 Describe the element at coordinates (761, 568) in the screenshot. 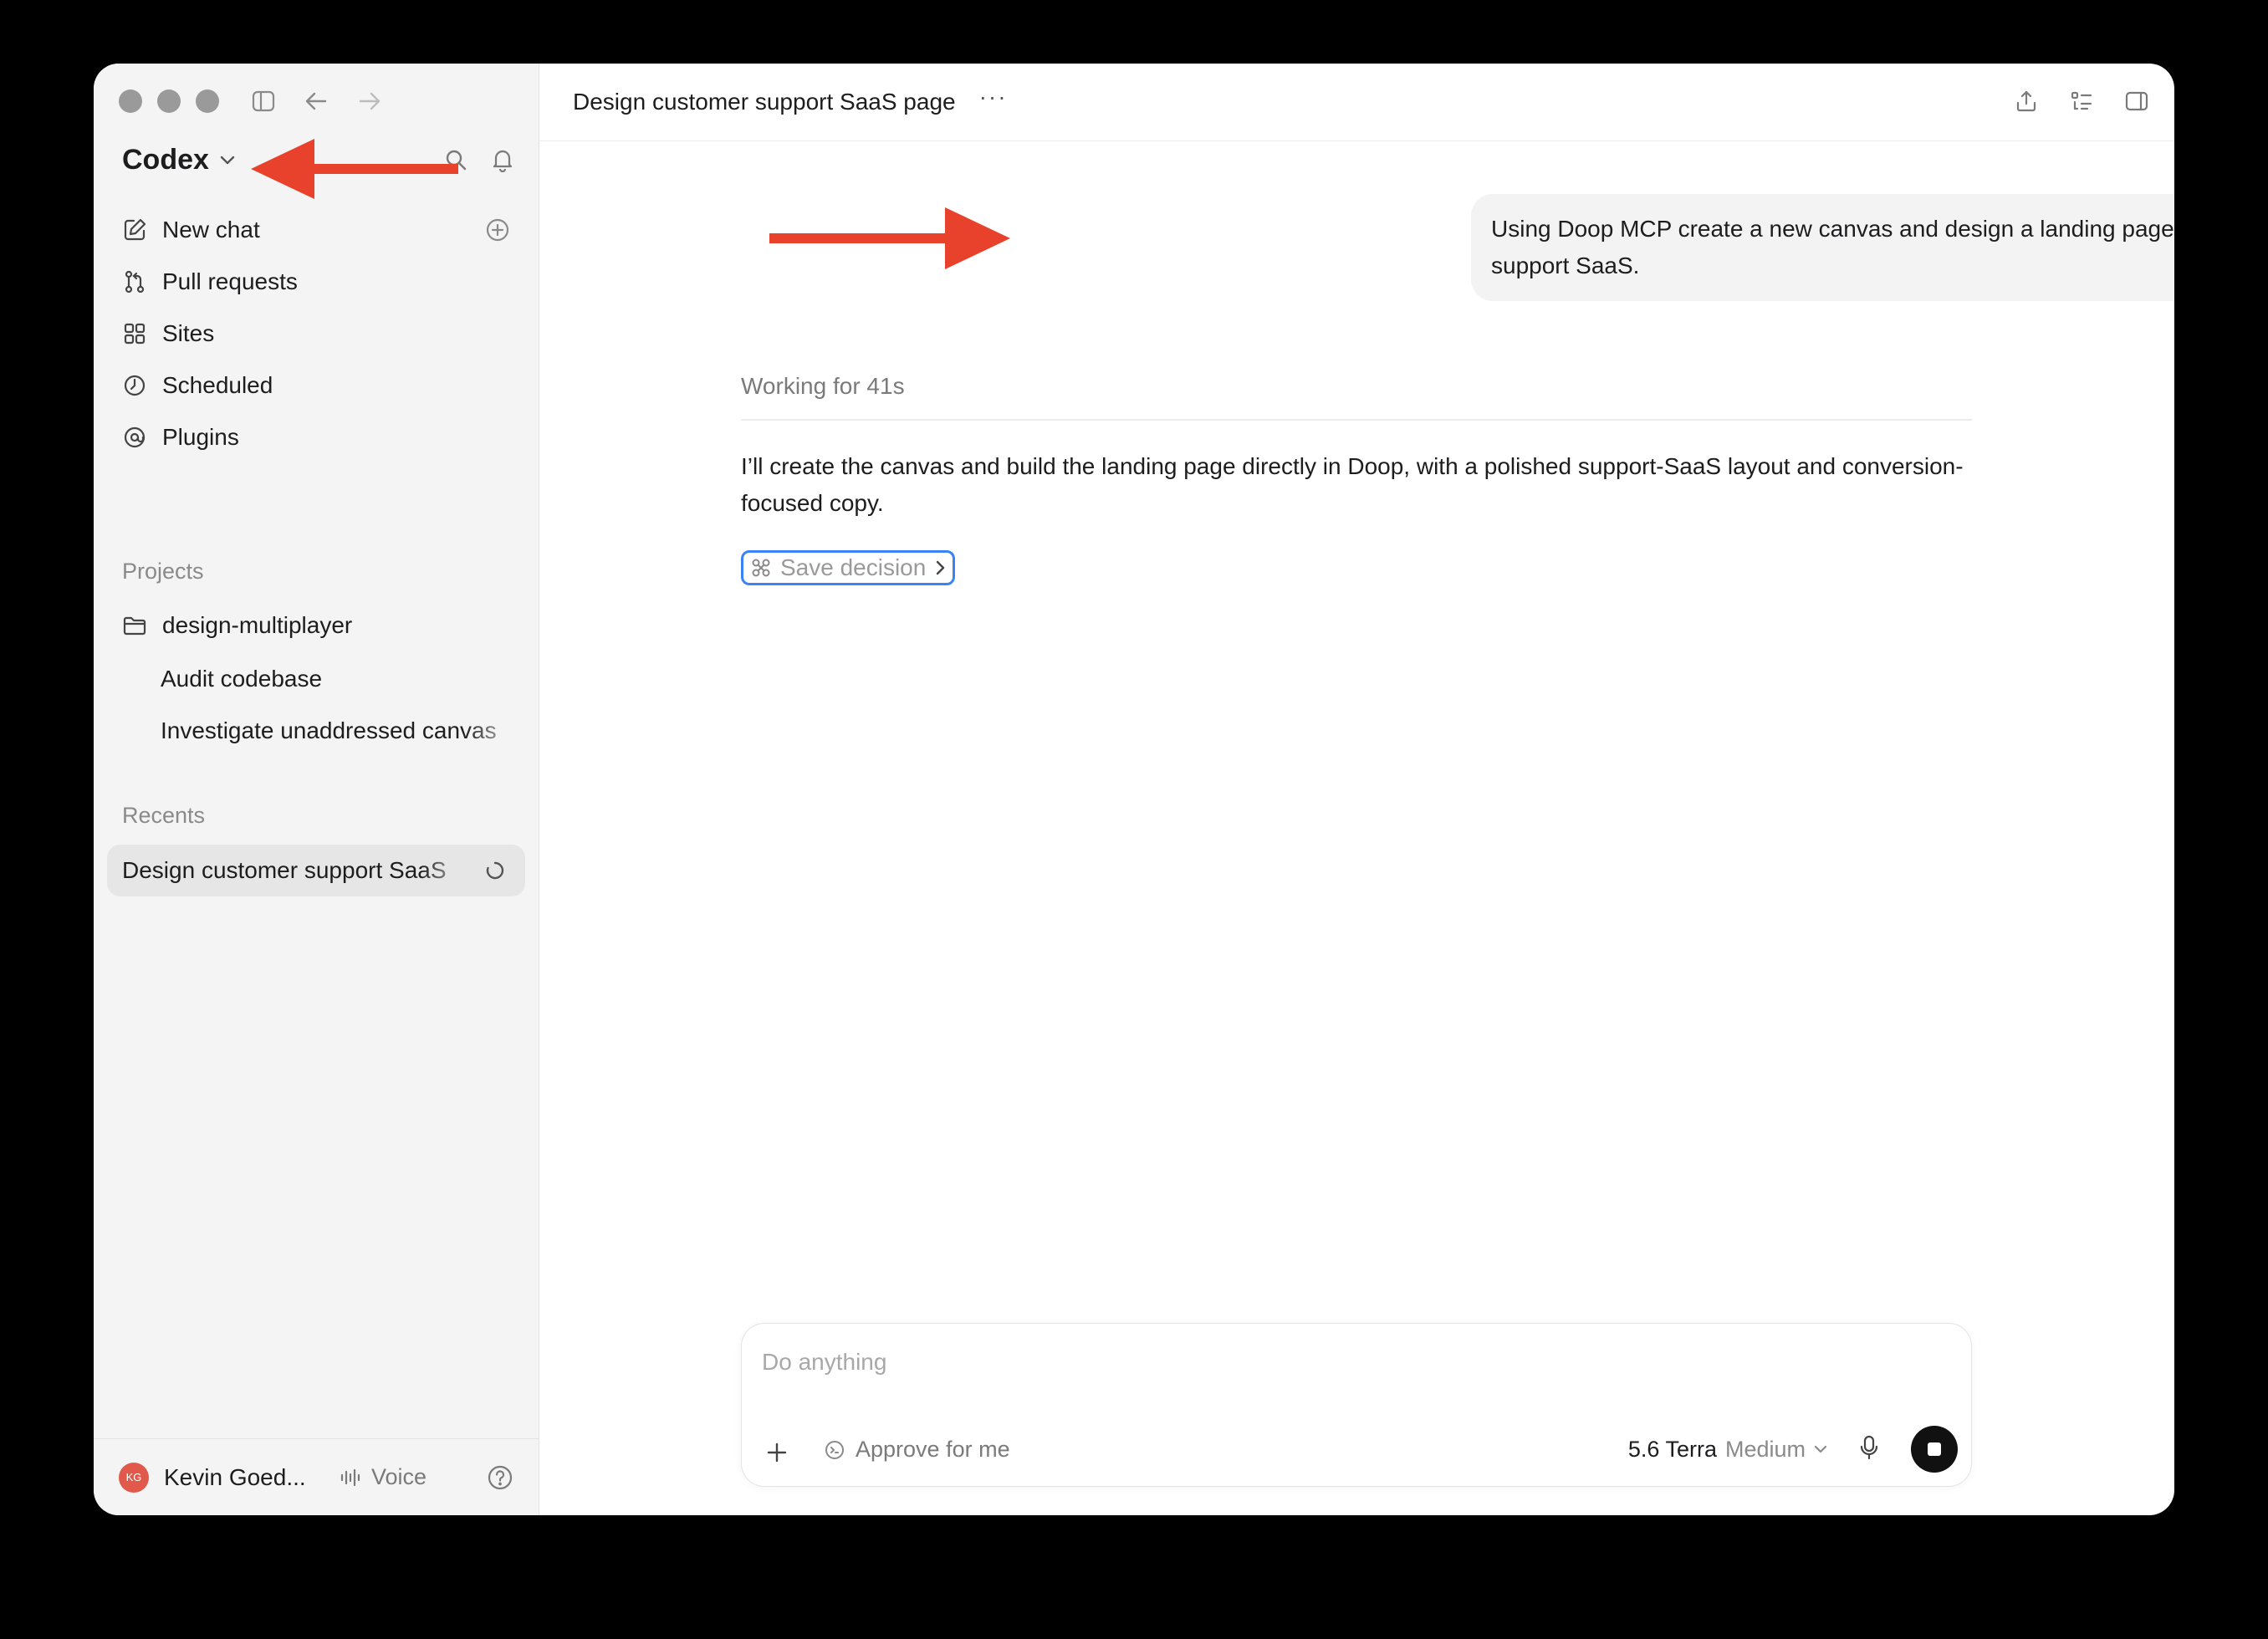

I see `command-key-icon` at that location.